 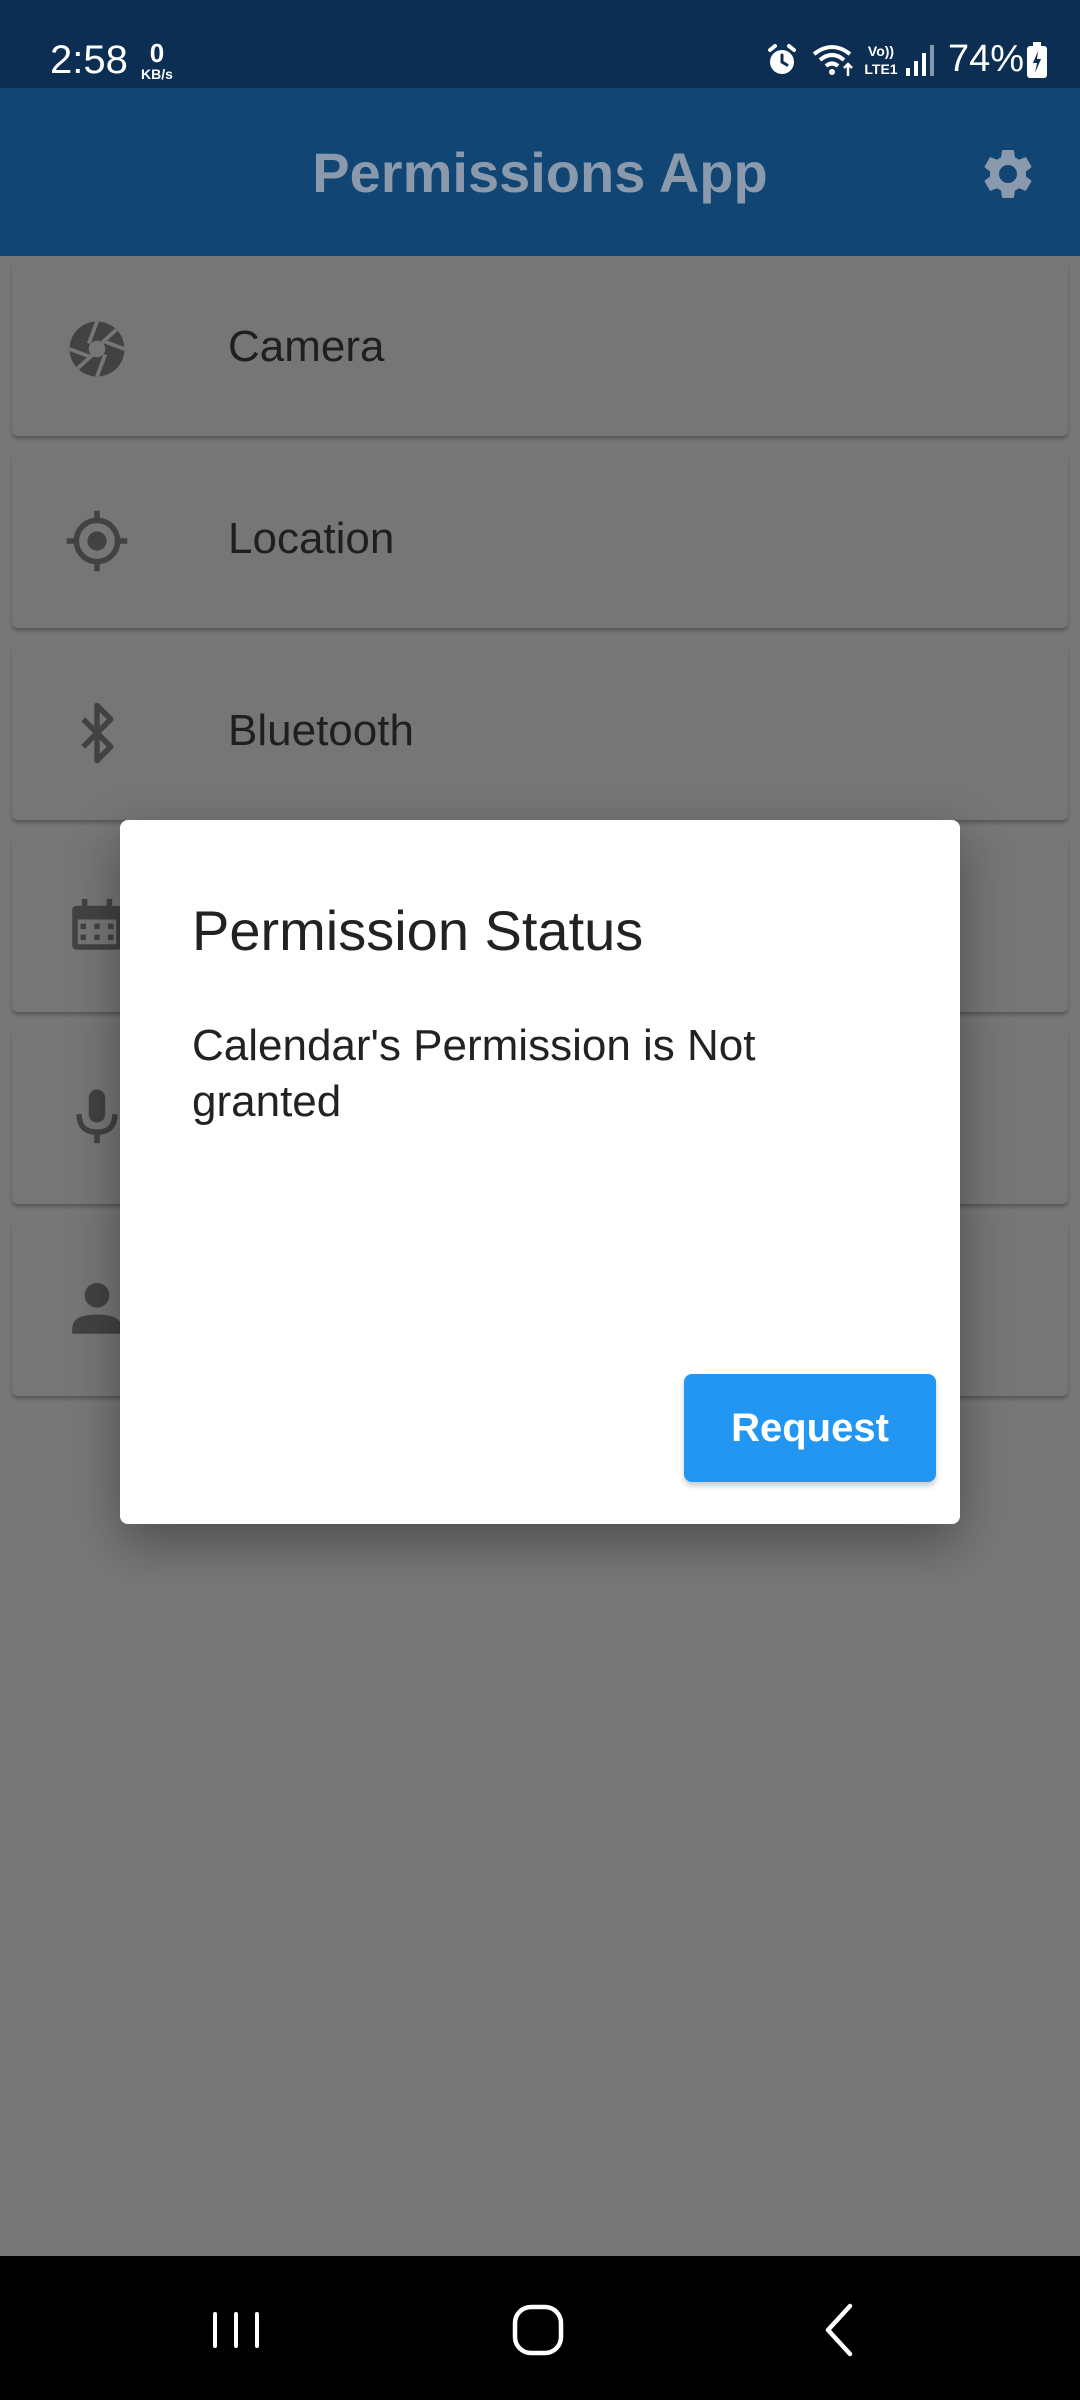 I want to click on app-bar: Permissions App, so click(x=540, y=172).